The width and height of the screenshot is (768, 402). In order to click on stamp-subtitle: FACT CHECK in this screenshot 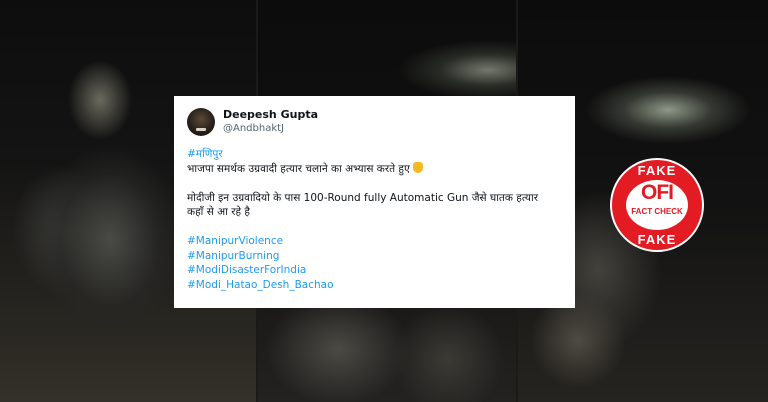, I will do `click(657, 211)`.